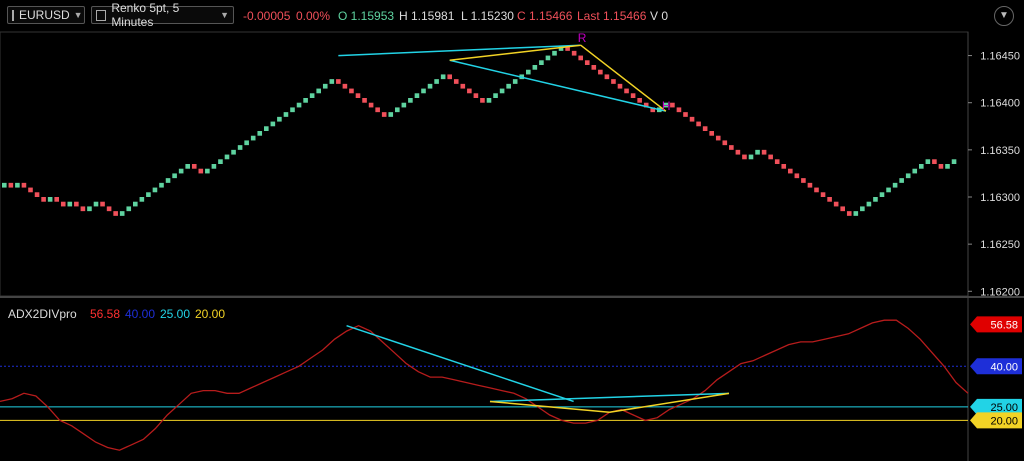  I want to click on indicator-legend-value: 40.00, so click(140, 314).